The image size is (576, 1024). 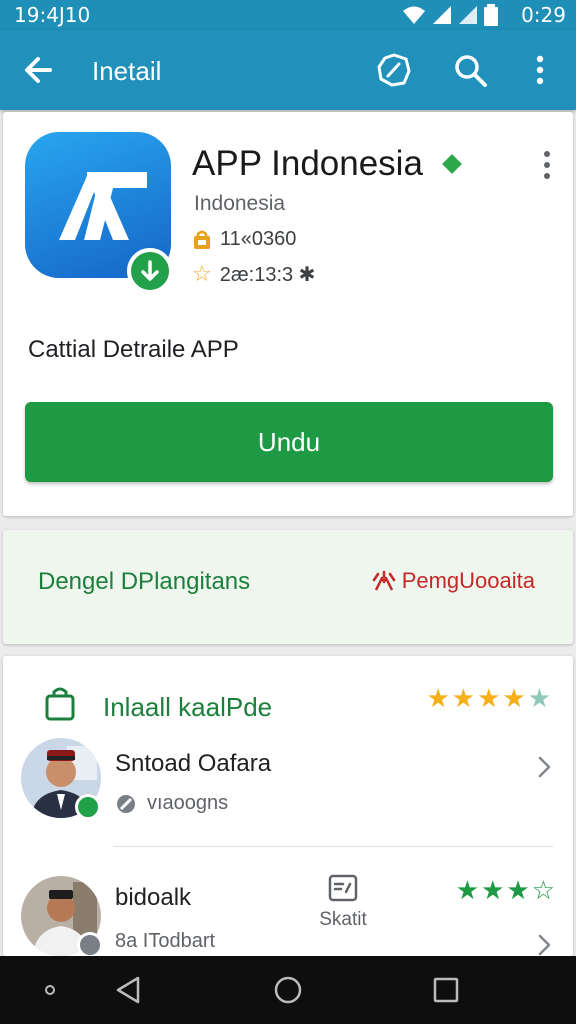 I want to click on review-stat: Skatit, so click(x=343, y=902).